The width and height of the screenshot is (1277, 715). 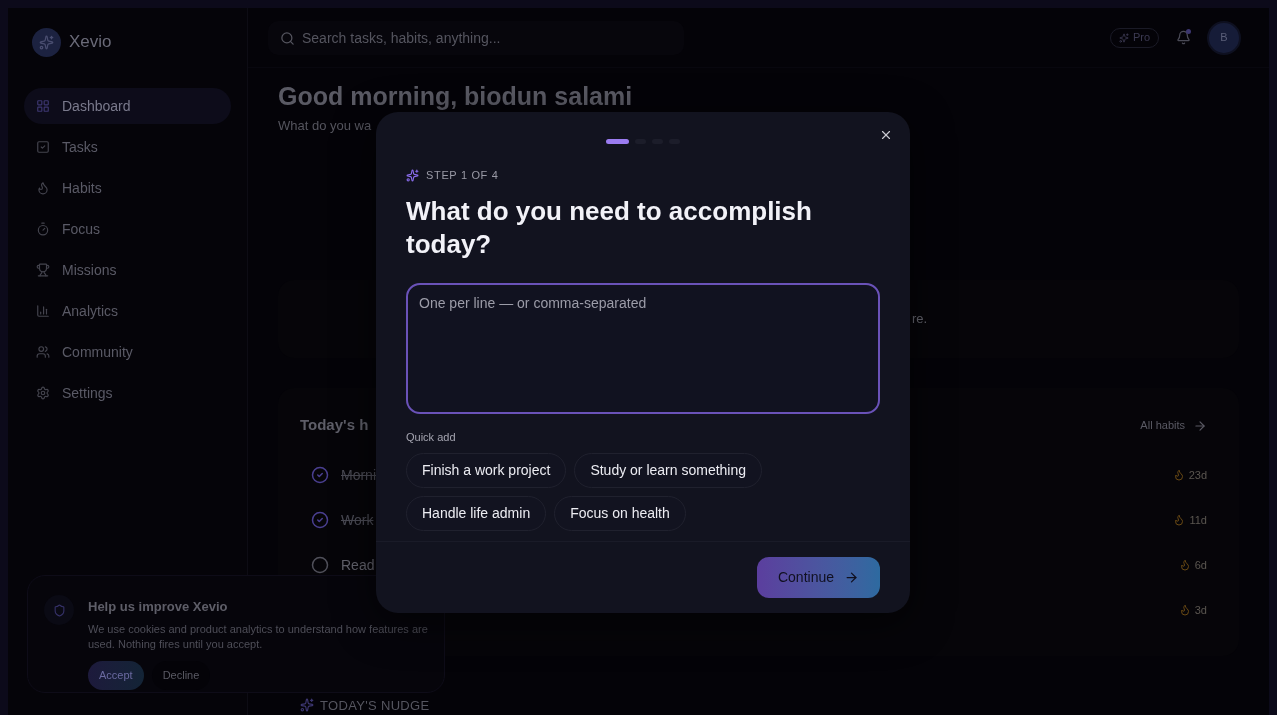 I want to click on nav-item: Community, so click(x=127, y=352).